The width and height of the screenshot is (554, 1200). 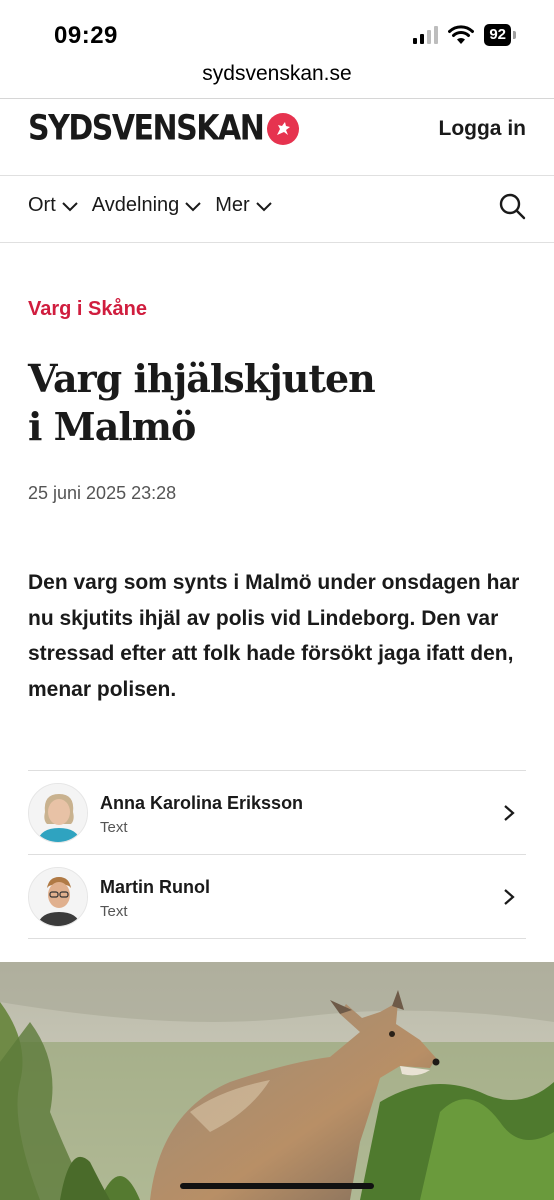 I want to click on author-name: Martin Runol, so click(x=155, y=887).